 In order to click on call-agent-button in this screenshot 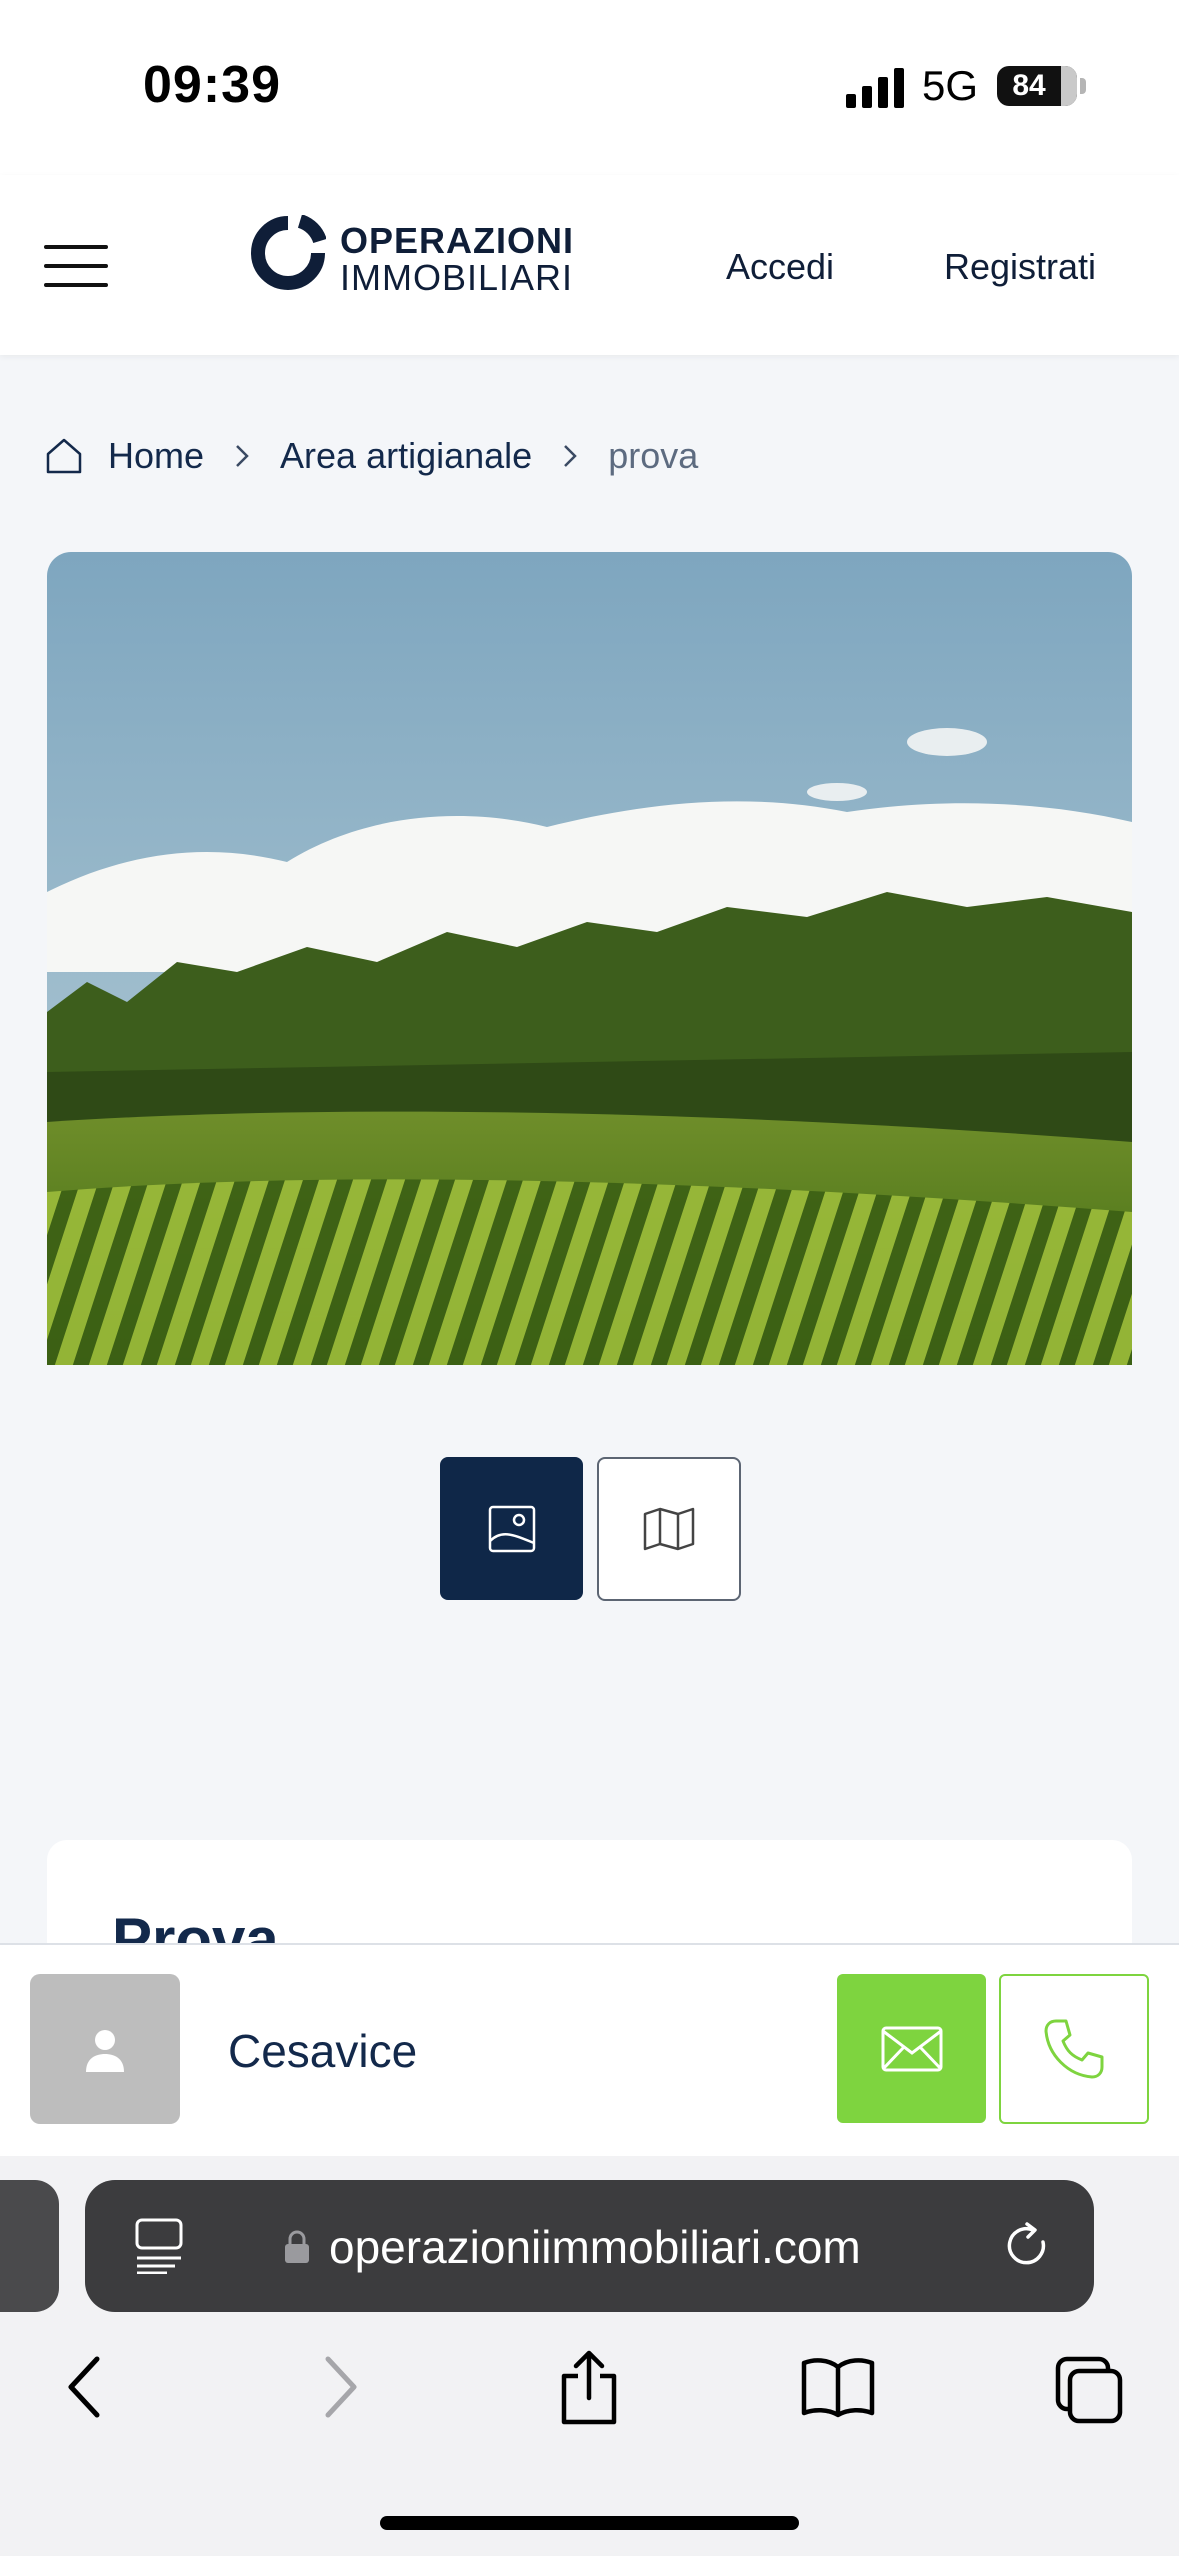, I will do `click(1074, 2049)`.